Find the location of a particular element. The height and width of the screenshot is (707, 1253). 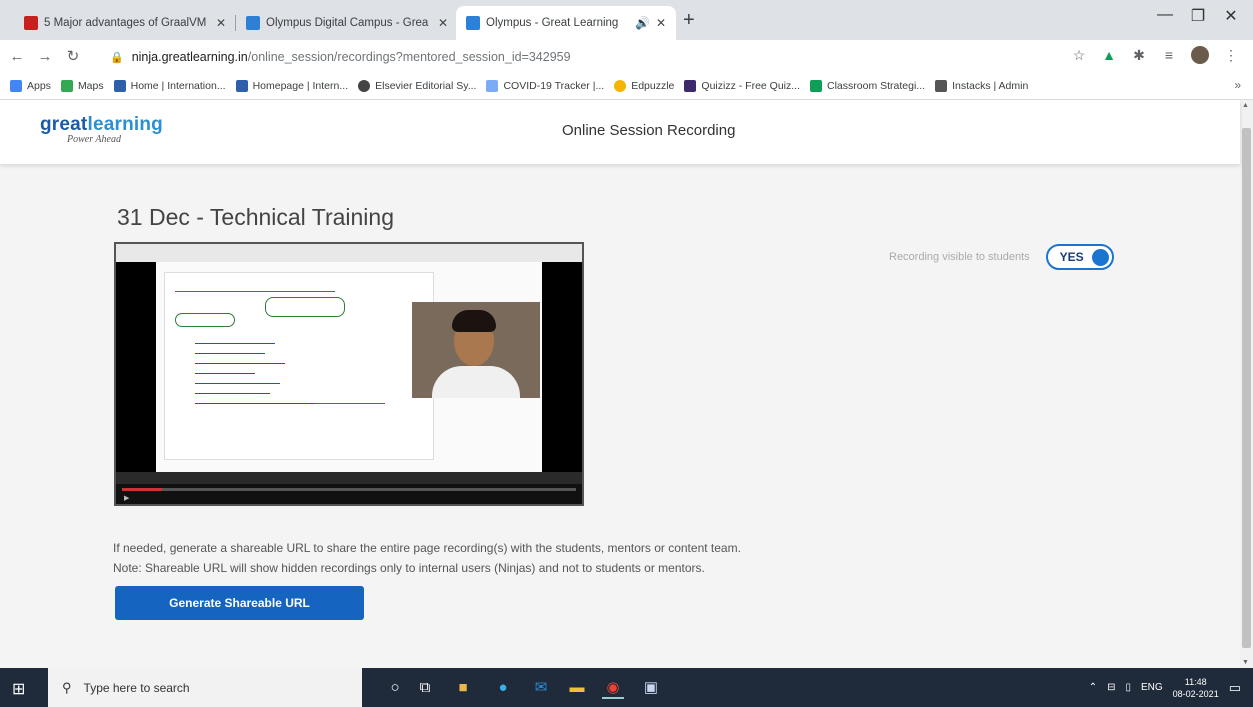

browser-tab-1: 5 Major advantages of GraalVM ✕ is located at coordinates (125, 23).